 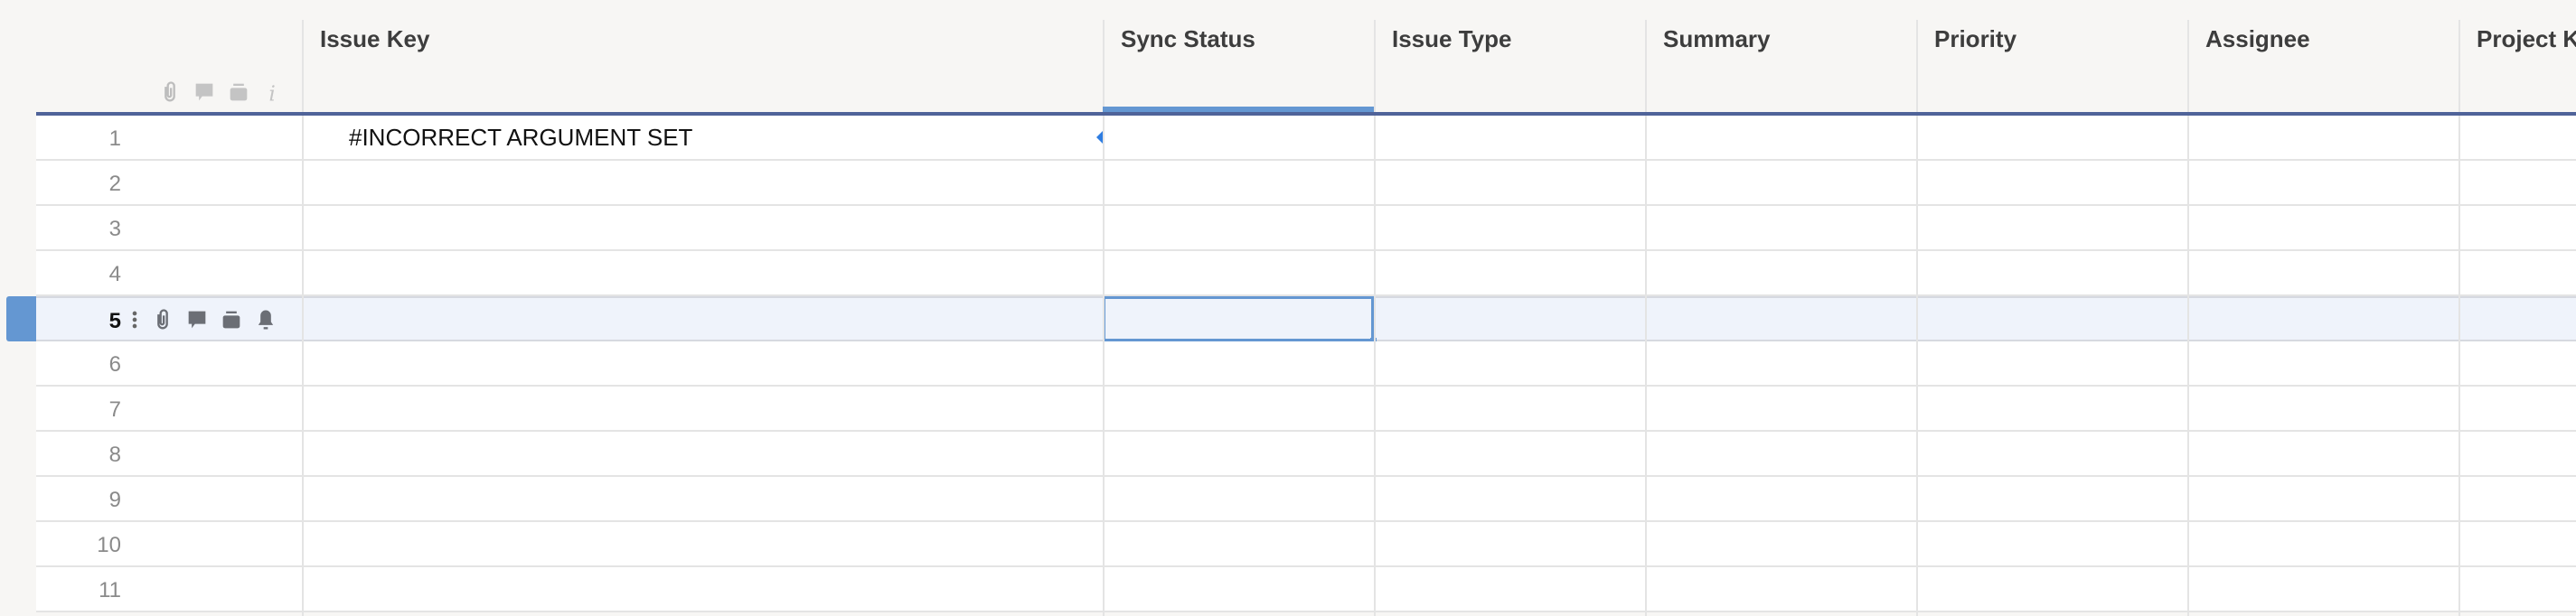 I want to click on row-number: 2, so click(x=79, y=185).